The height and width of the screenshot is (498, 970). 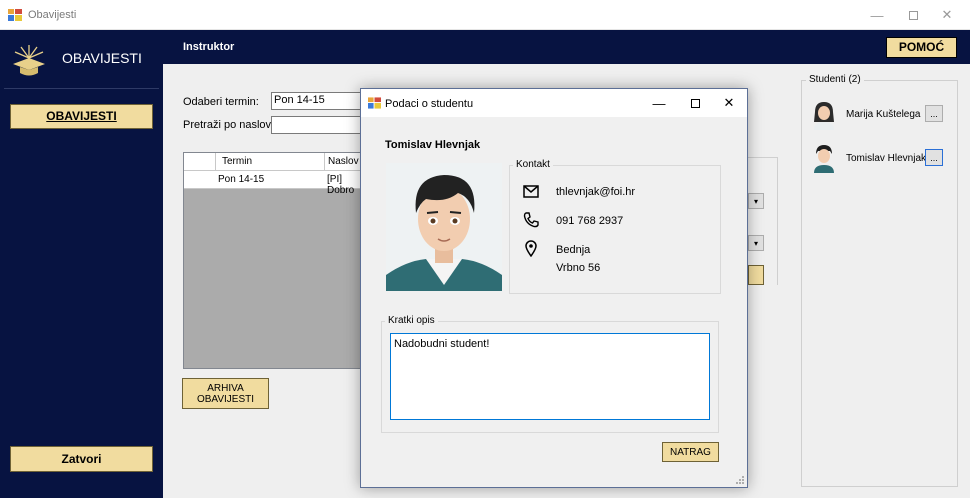 I want to click on dialog-maximize-button, so click(x=695, y=103).